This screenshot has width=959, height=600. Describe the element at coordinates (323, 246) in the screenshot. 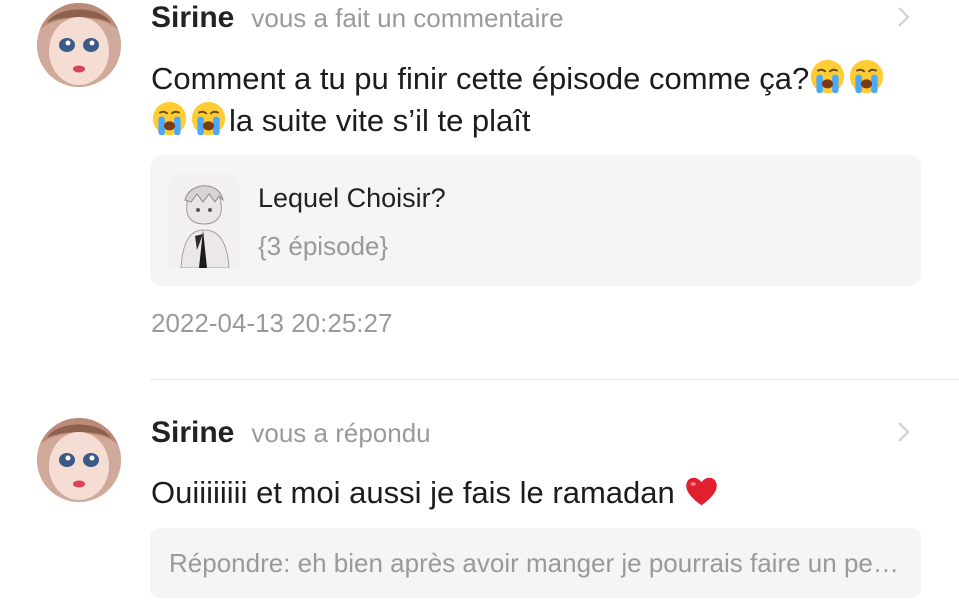

I see `story-episode-count: {3 épisode}` at that location.